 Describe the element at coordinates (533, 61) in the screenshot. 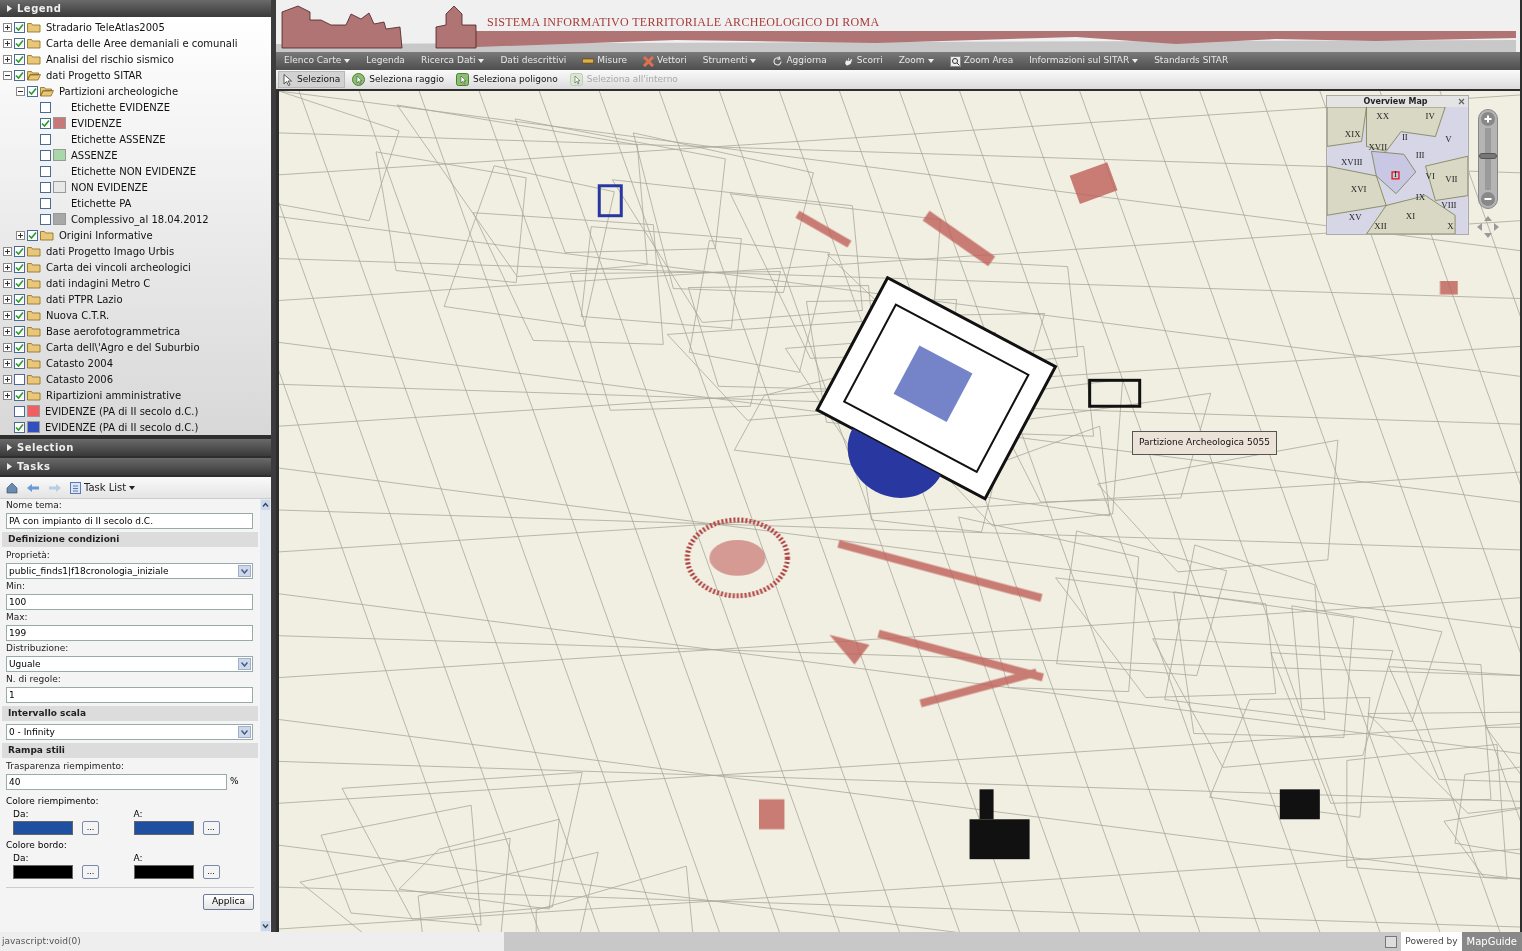

I see `menu-item: Dati descrittivi` at that location.